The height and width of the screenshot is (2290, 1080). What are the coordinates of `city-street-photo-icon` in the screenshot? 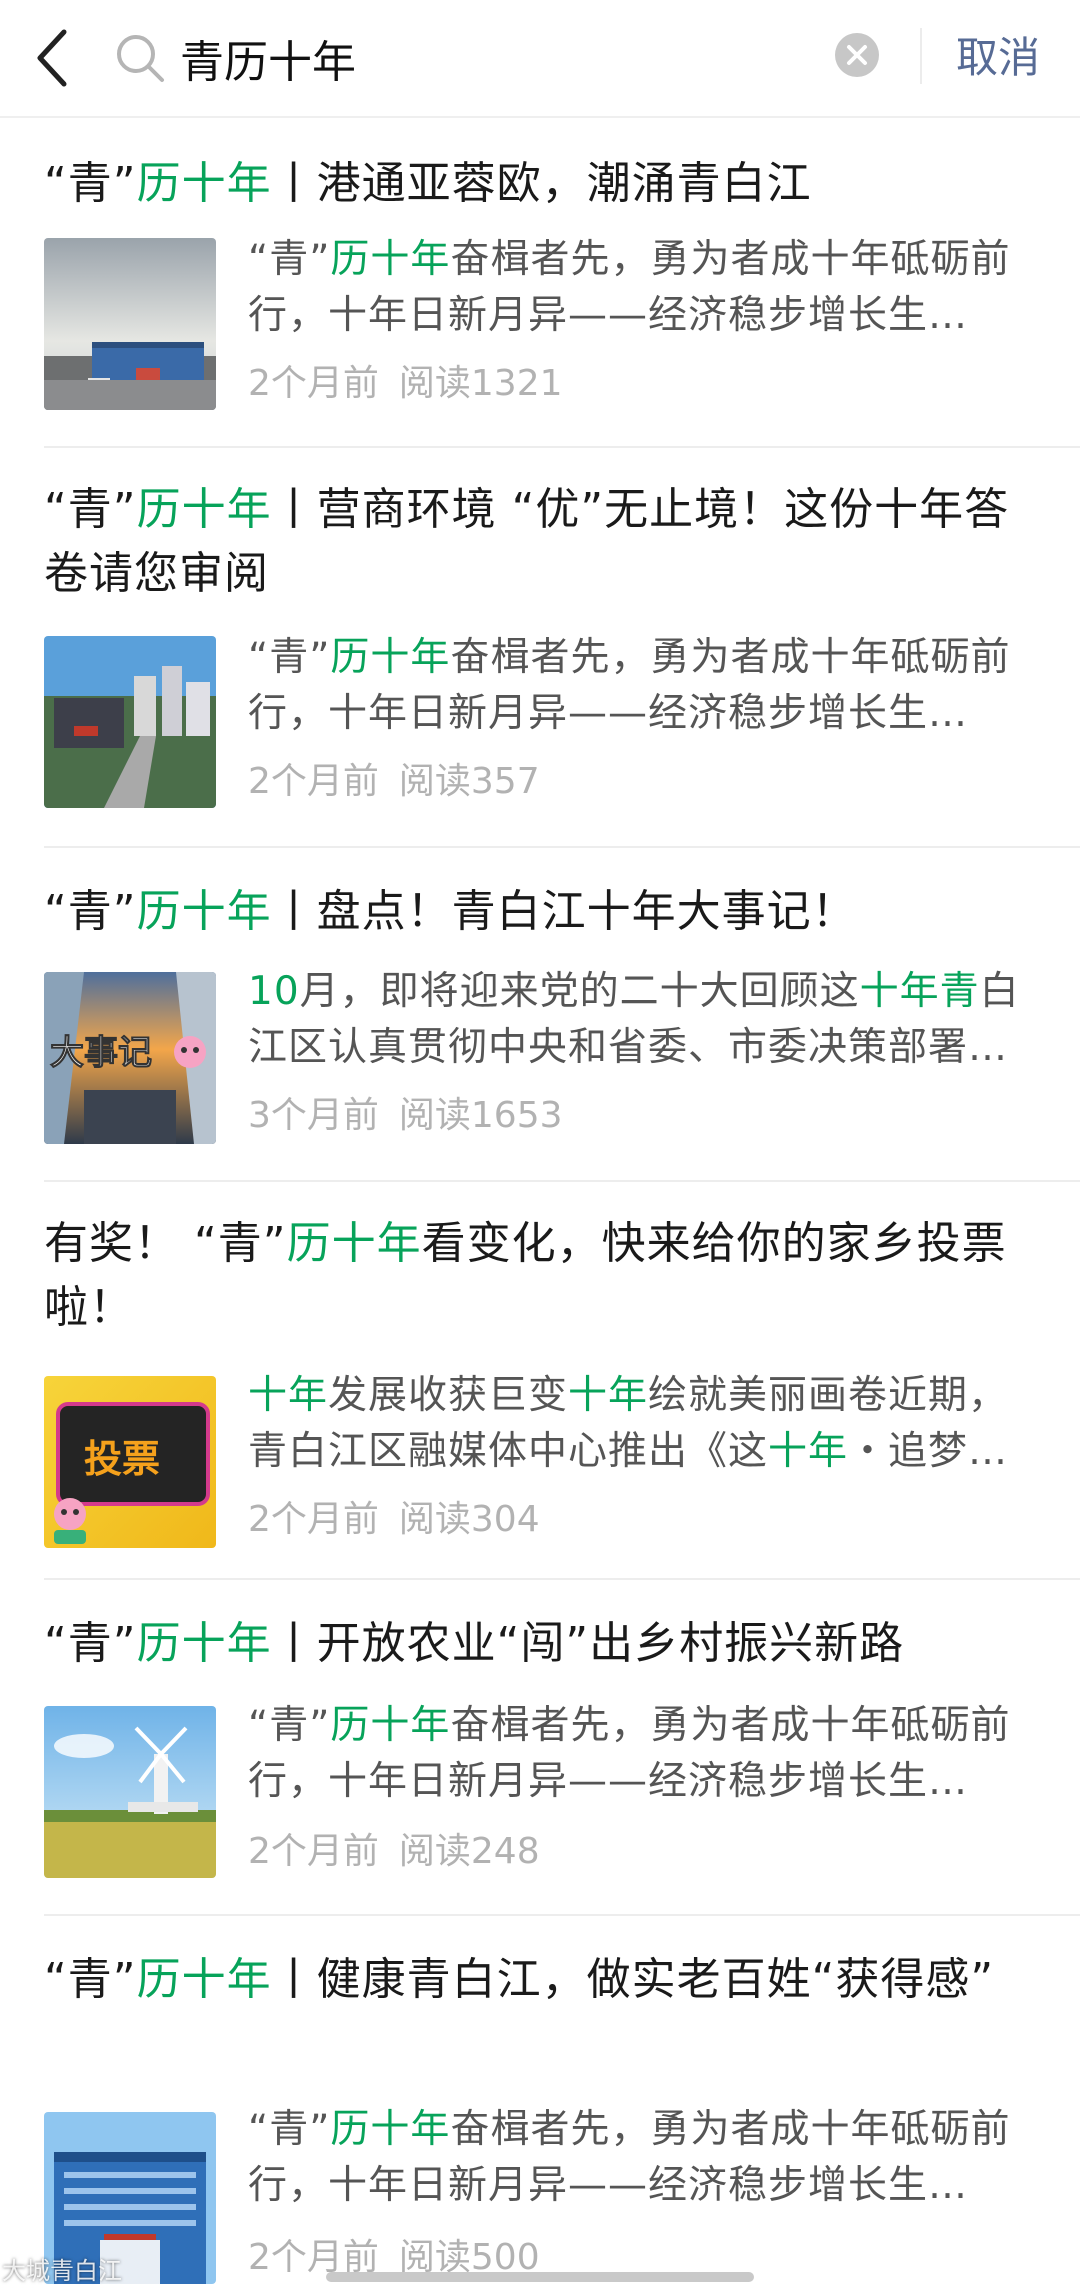 It's located at (130, 324).